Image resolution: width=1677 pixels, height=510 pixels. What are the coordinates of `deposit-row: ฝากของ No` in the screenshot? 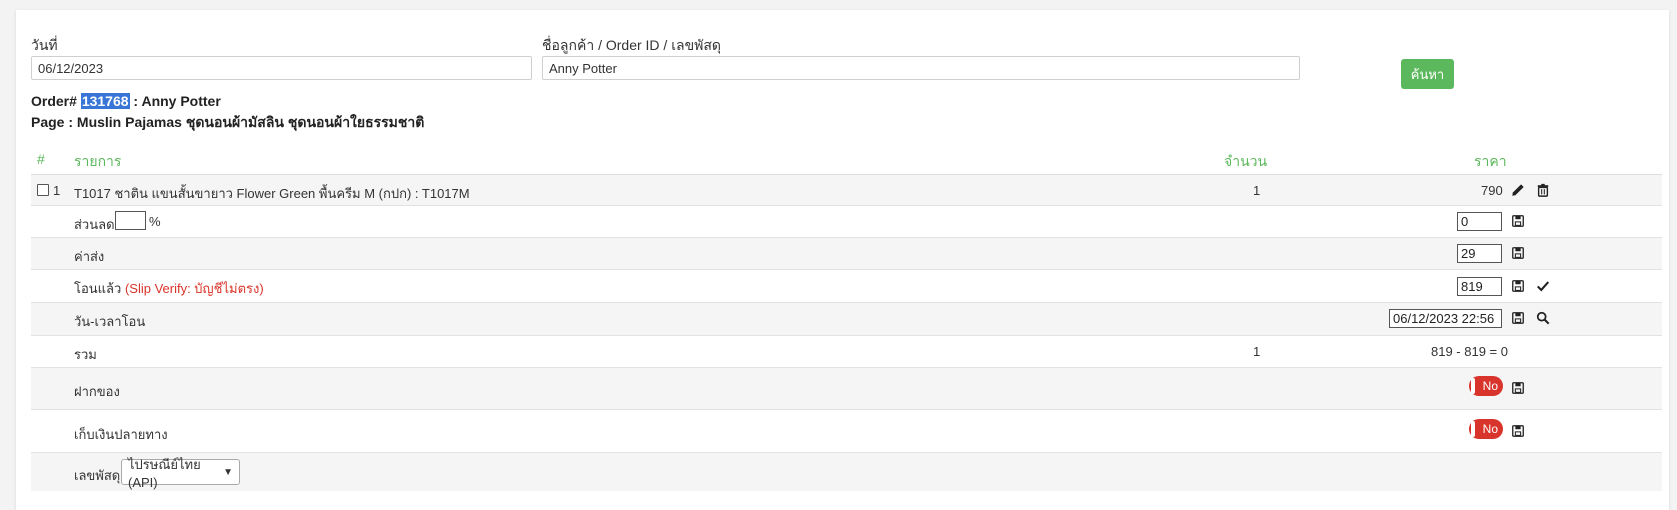 It's located at (846, 389).